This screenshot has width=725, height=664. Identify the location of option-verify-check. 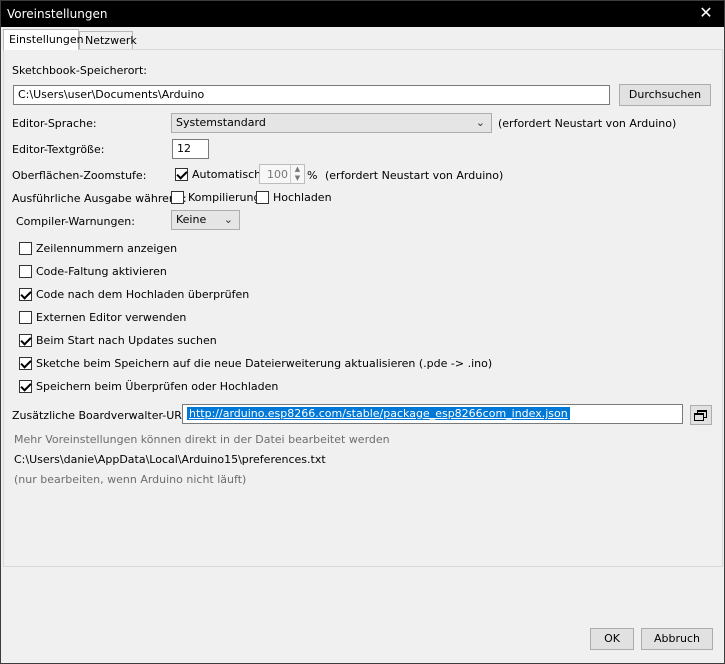
(25, 294).